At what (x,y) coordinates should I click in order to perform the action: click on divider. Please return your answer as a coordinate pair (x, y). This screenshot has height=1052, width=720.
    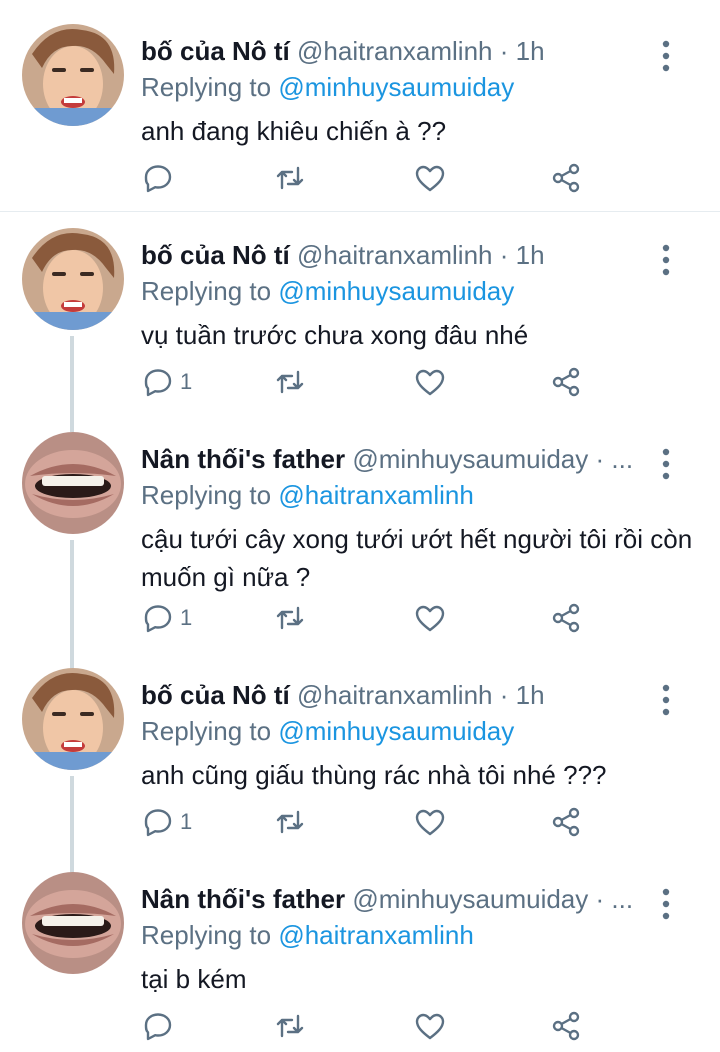
    Looking at the image, I should click on (360, 211).